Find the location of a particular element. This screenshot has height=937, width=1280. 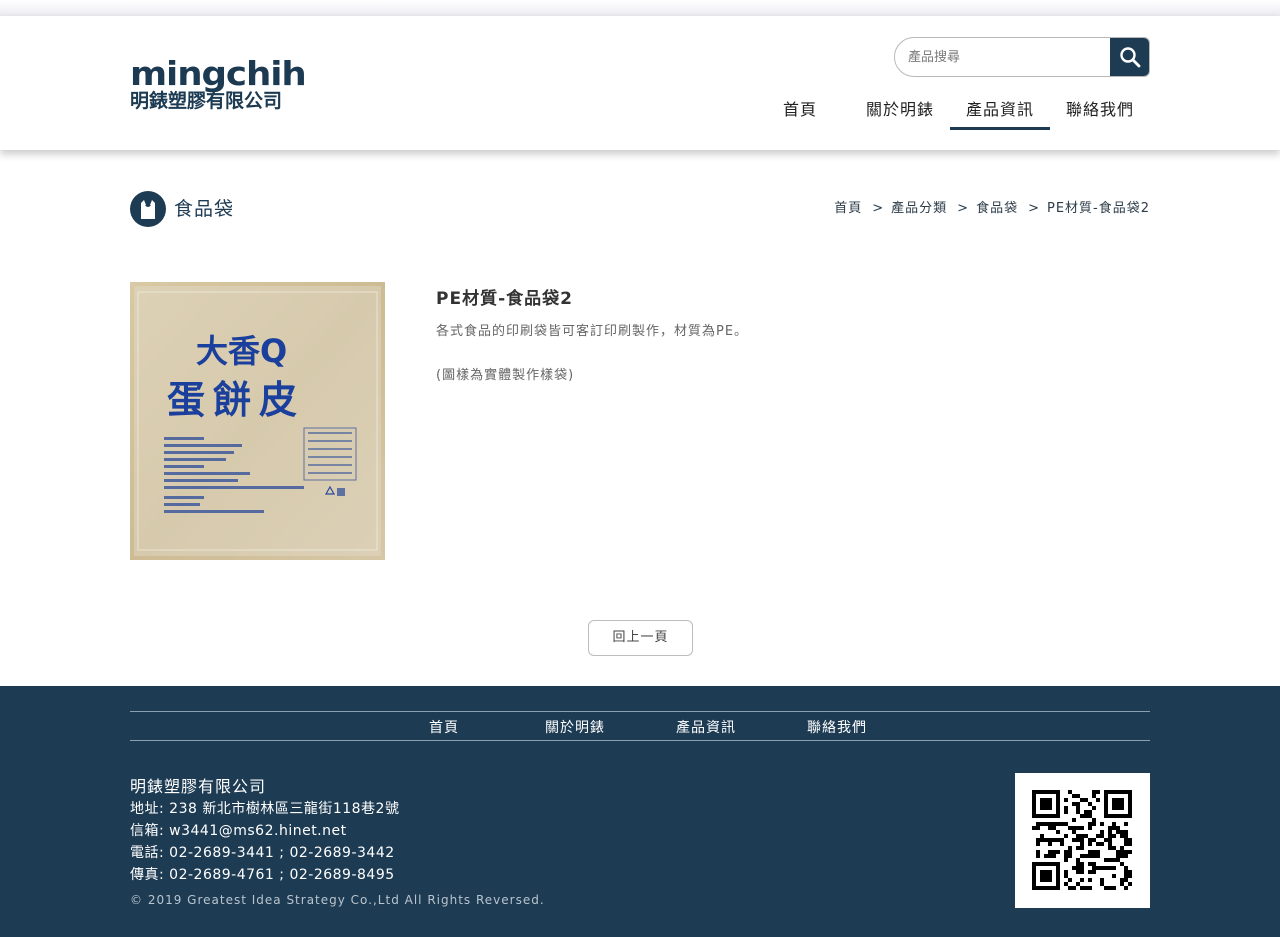

product-description: 各式食品的印刷袋皆可客訂印刷製作，材質為PE。 is located at coordinates (592, 331).